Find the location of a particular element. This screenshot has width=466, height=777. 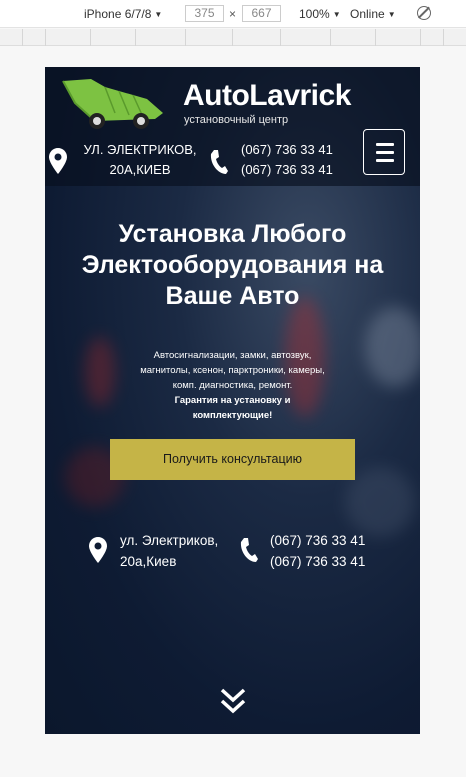

device-label: iPhone 6/7/8 is located at coordinates (118, 14).